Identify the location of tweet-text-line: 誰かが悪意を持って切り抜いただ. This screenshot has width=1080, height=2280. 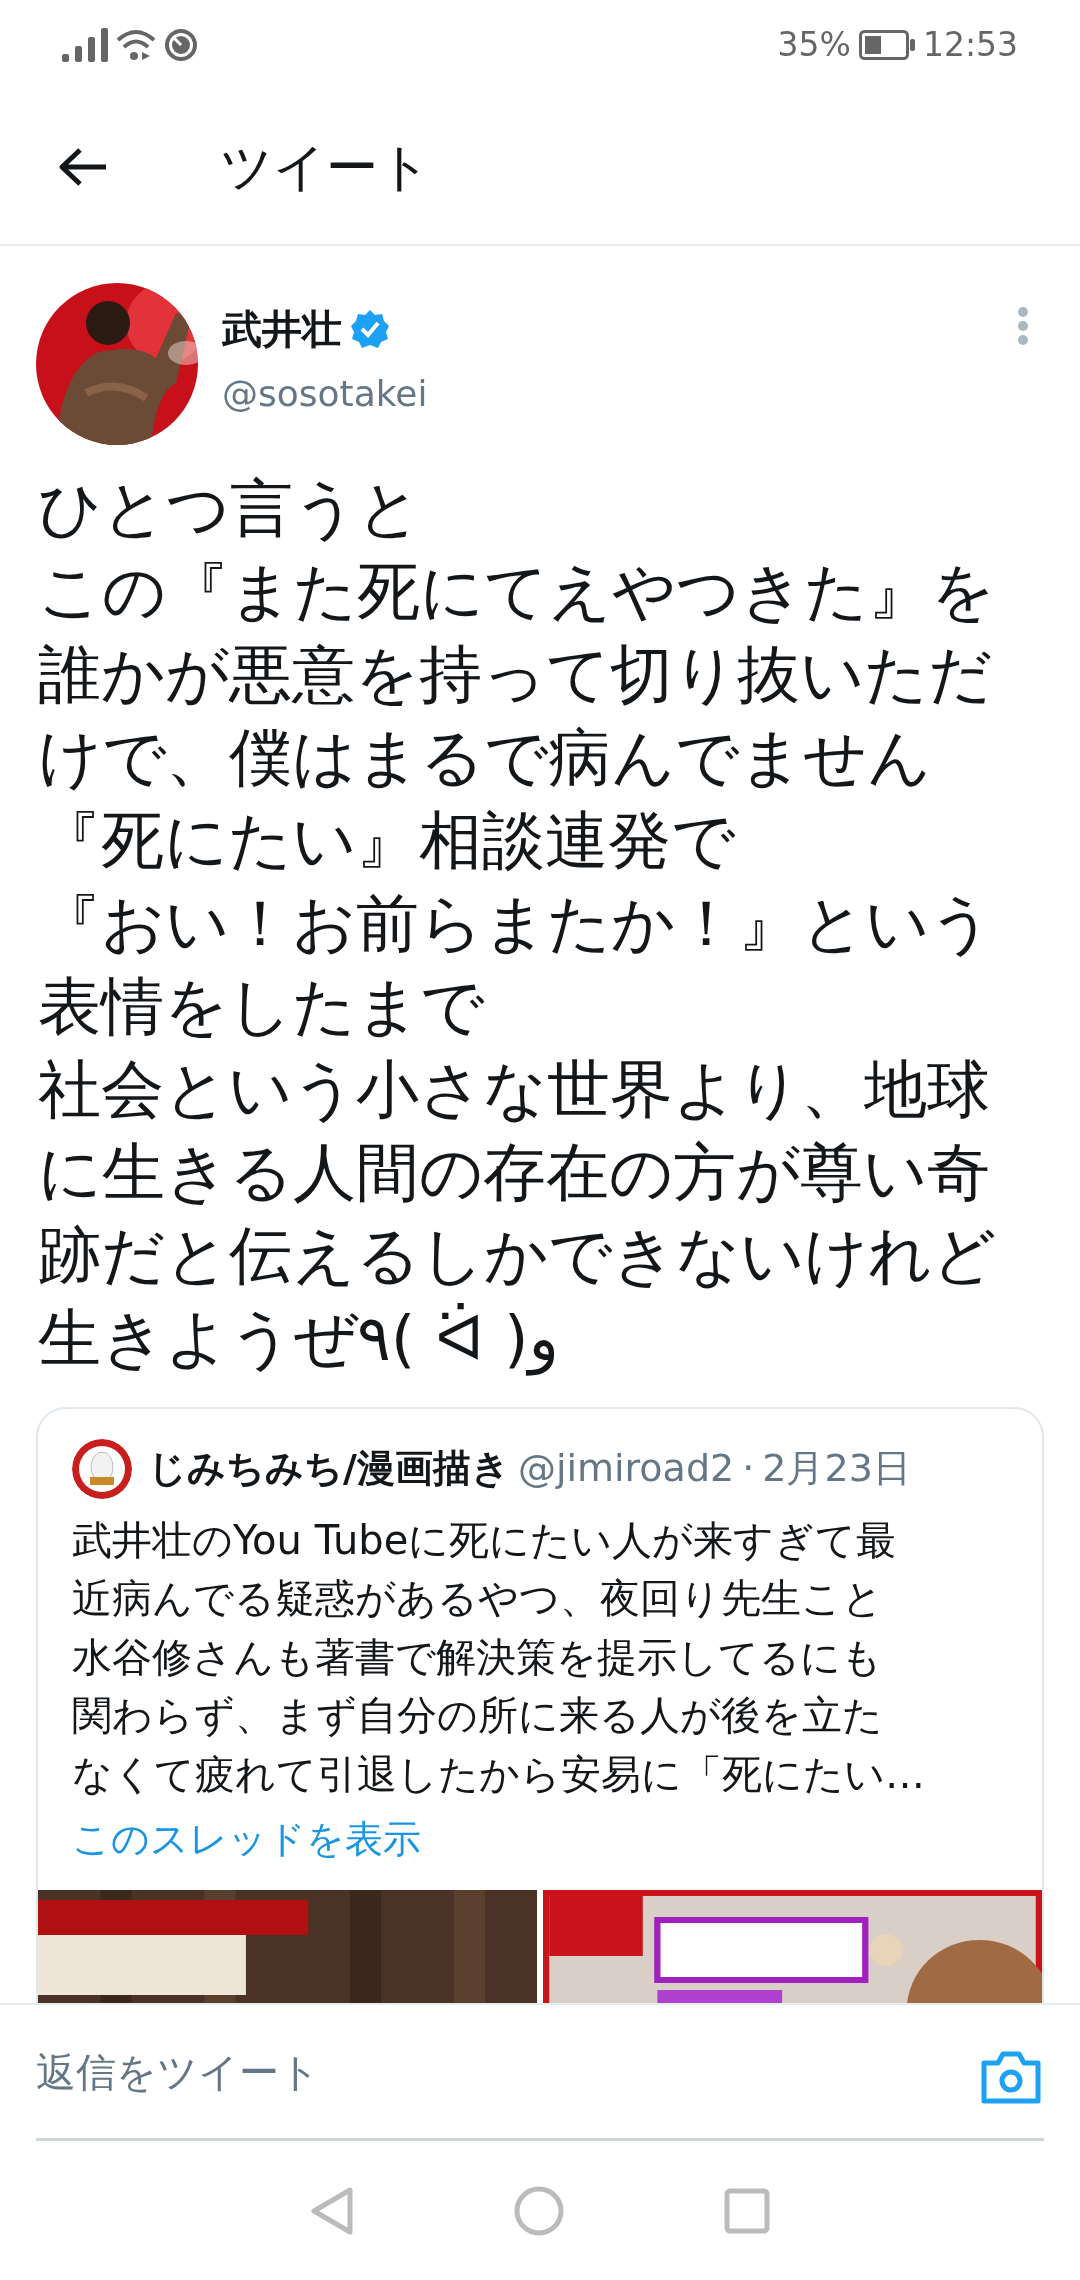
(515, 674).